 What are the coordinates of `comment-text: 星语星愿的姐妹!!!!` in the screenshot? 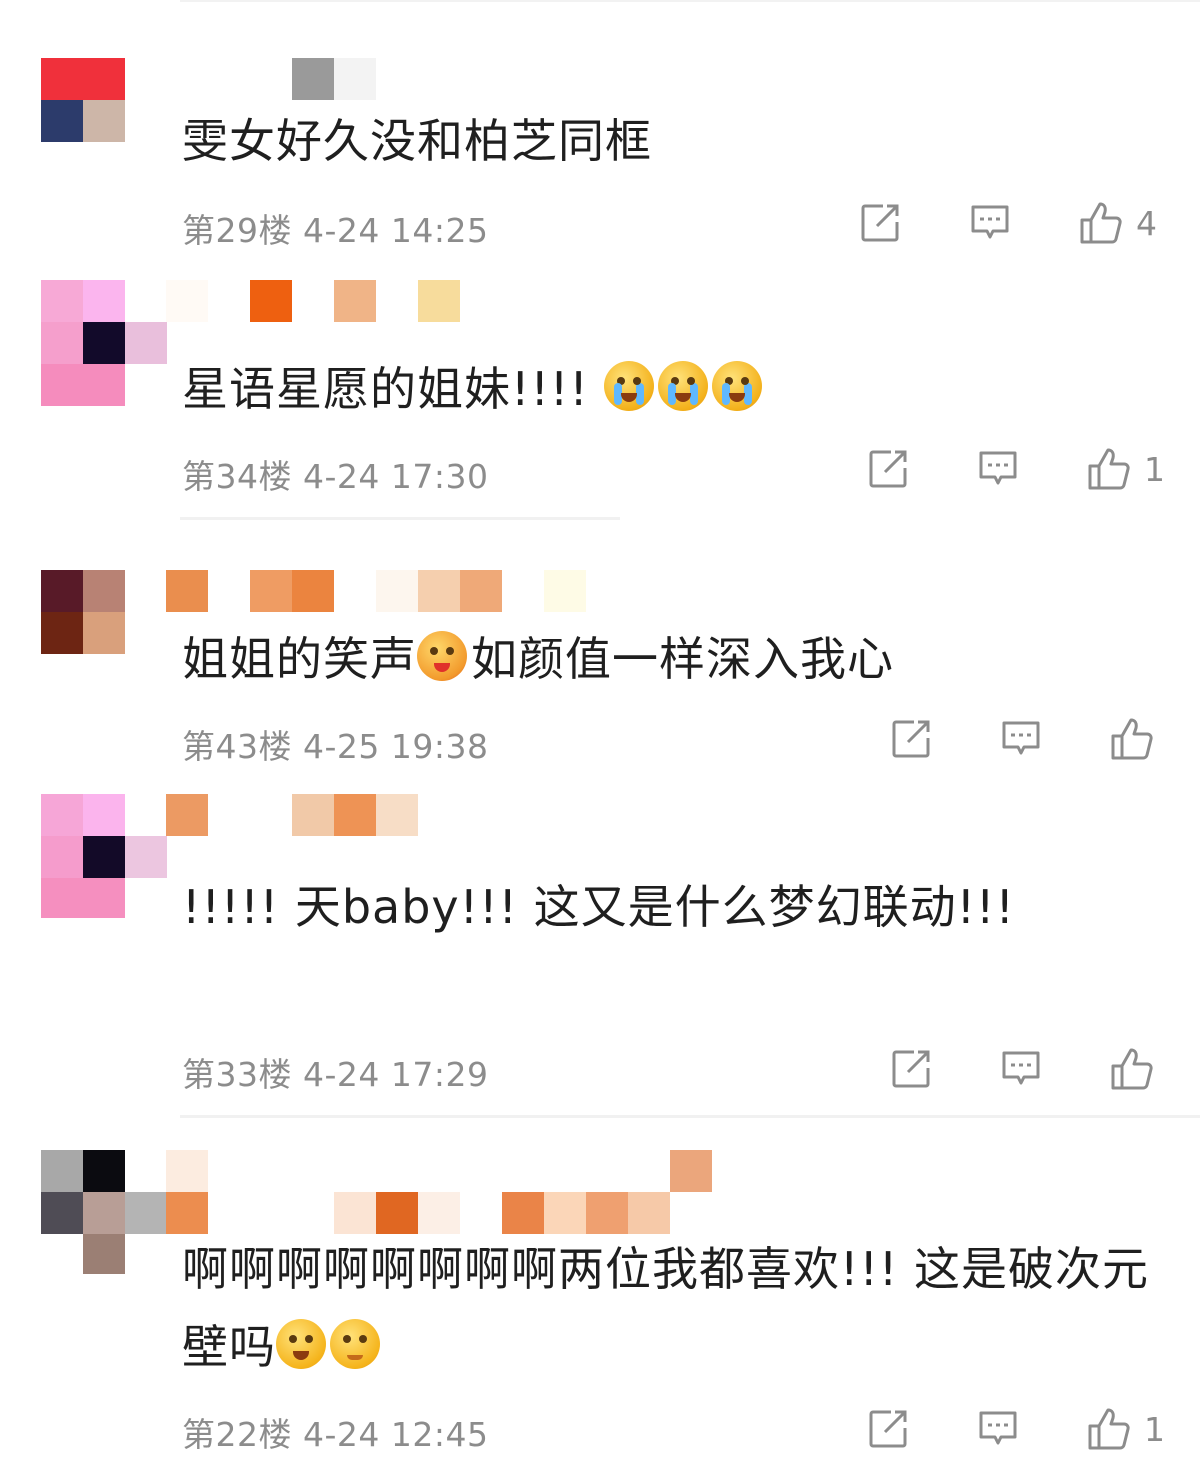 It's located at (671, 389).